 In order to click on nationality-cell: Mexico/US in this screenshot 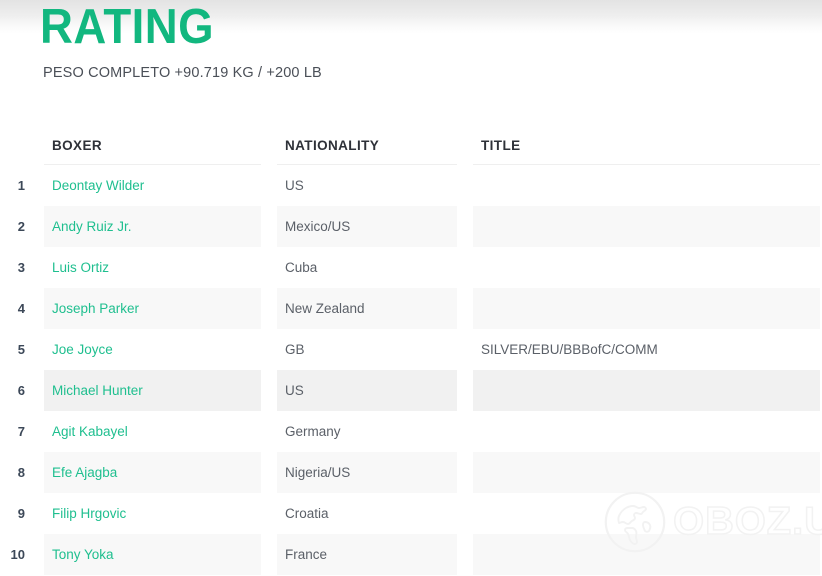, I will do `click(375, 226)`.